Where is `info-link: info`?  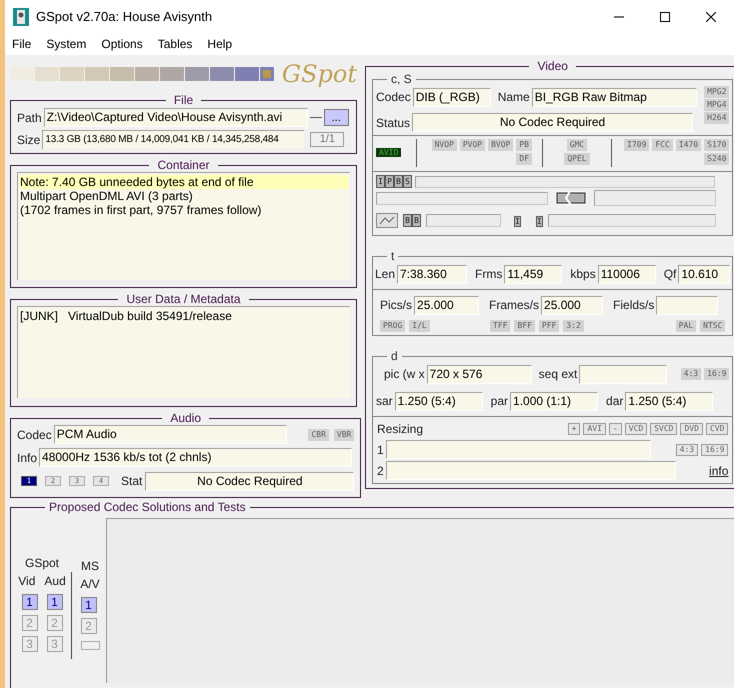 info-link: info is located at coordinates (718, 471).